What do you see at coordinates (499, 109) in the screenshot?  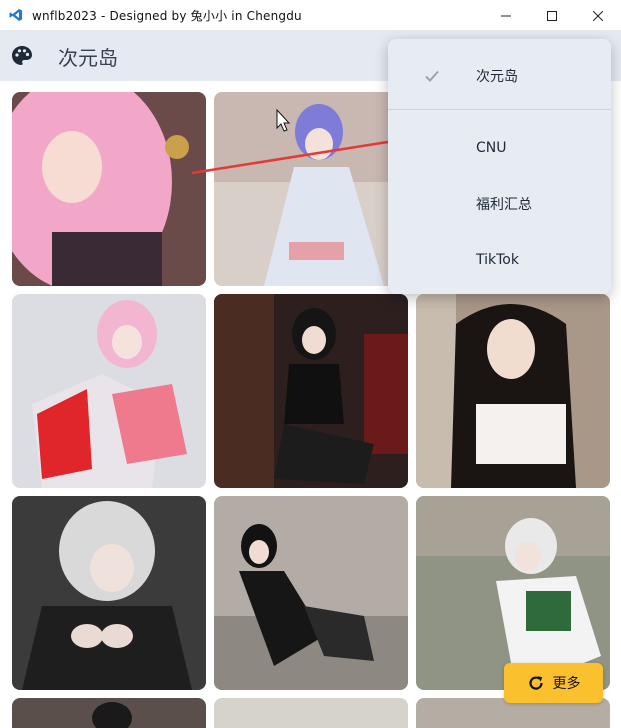 I see `menu-divider` at bounding box center [499, 109].